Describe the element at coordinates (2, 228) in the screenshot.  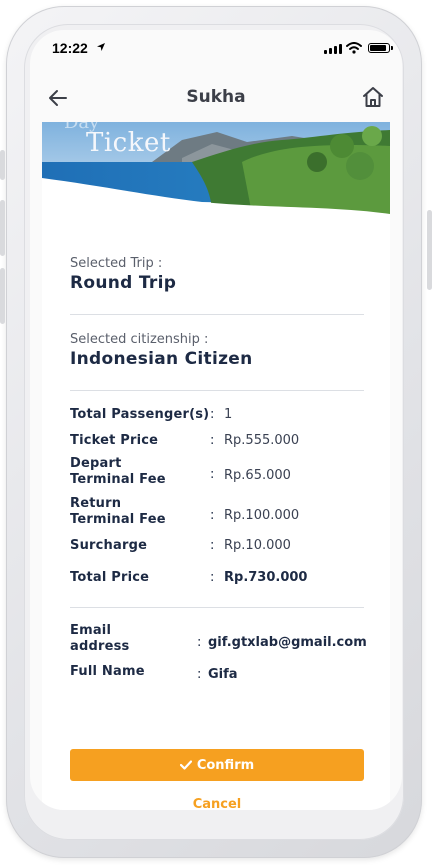
I see `volume-up-button` at that location.